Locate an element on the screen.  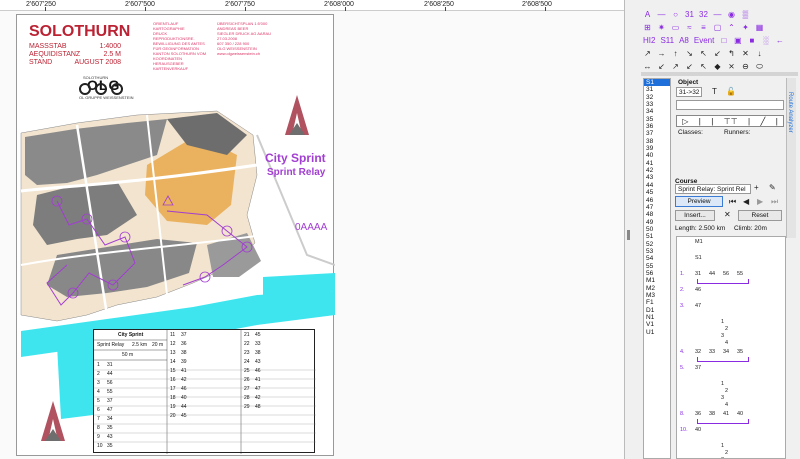
control-list-item: 51 is located at coordinates (657, 236).